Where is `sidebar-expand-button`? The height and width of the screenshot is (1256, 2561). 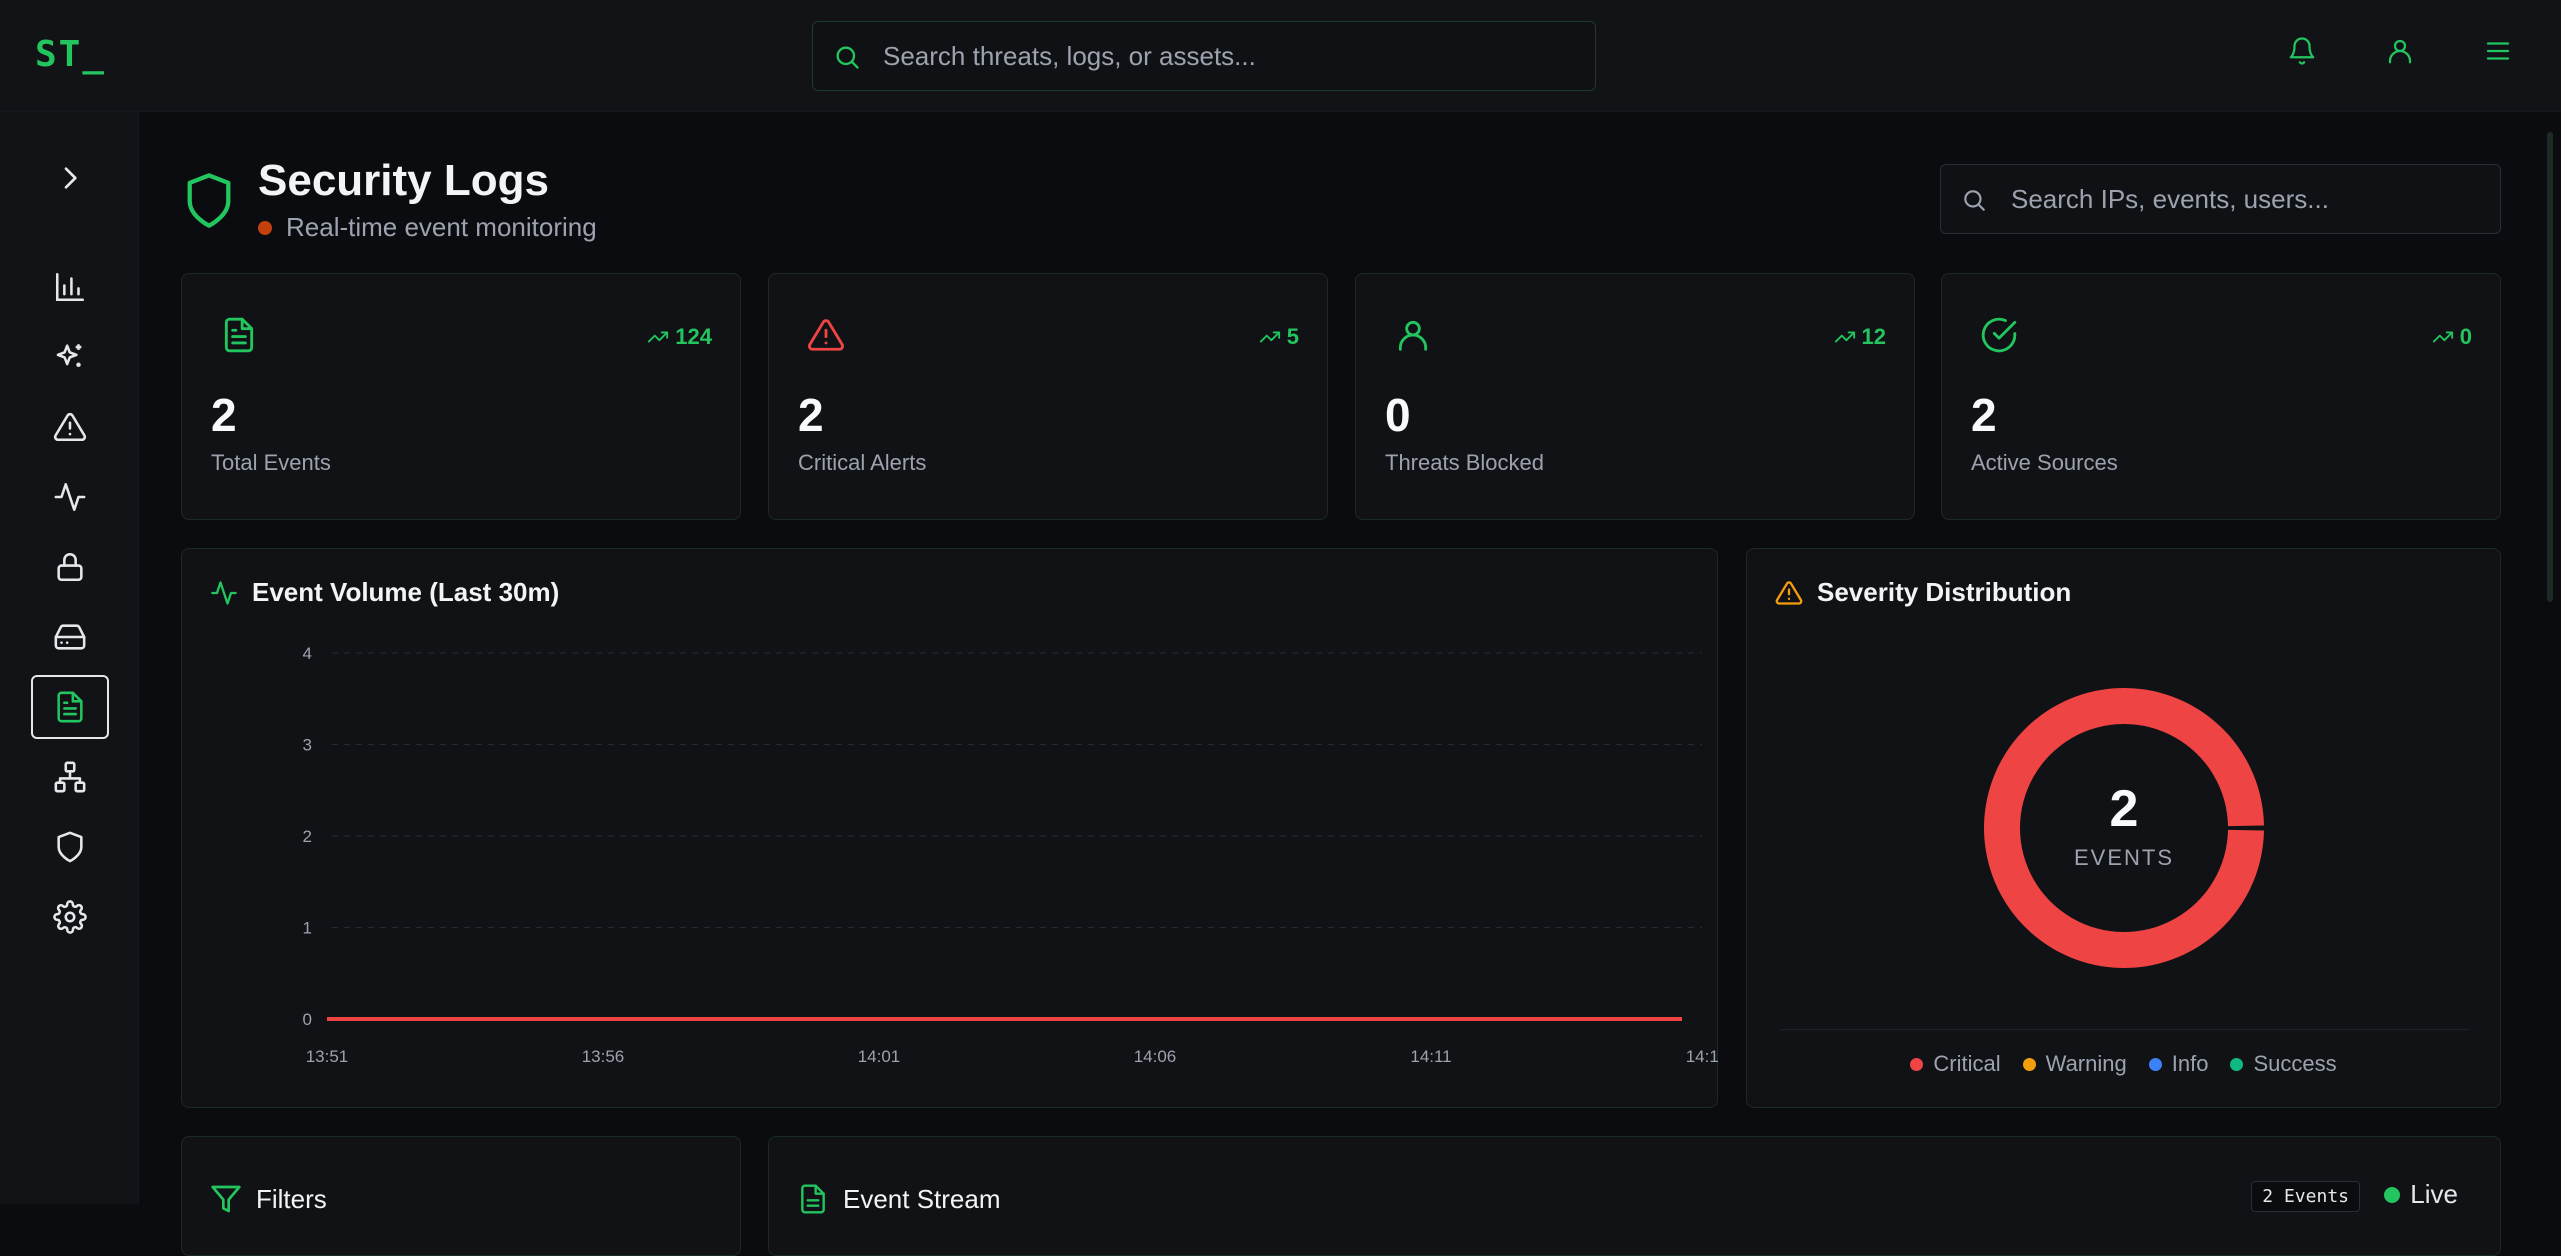 sidebar-expand-button is located at coordinates (70, 178).